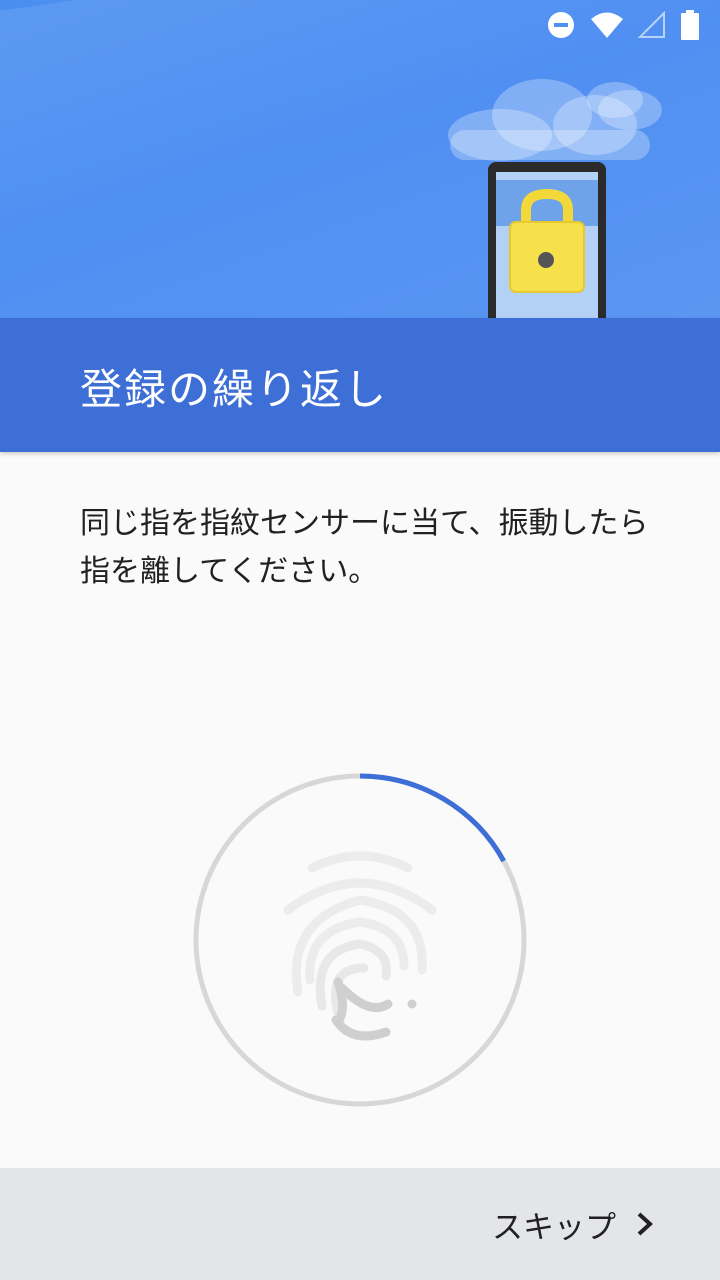 This screenshot has height=1280, width=720. I want to click on do-not-disturb-icon, so click(561, 25).